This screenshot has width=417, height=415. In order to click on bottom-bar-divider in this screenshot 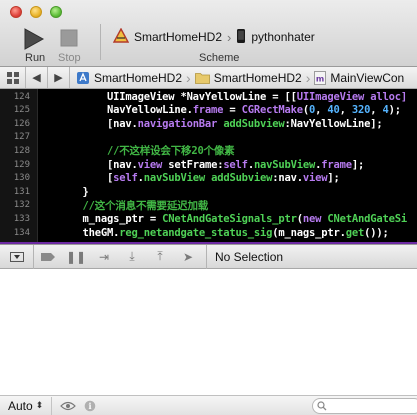, I will do `click(52, 405)`.